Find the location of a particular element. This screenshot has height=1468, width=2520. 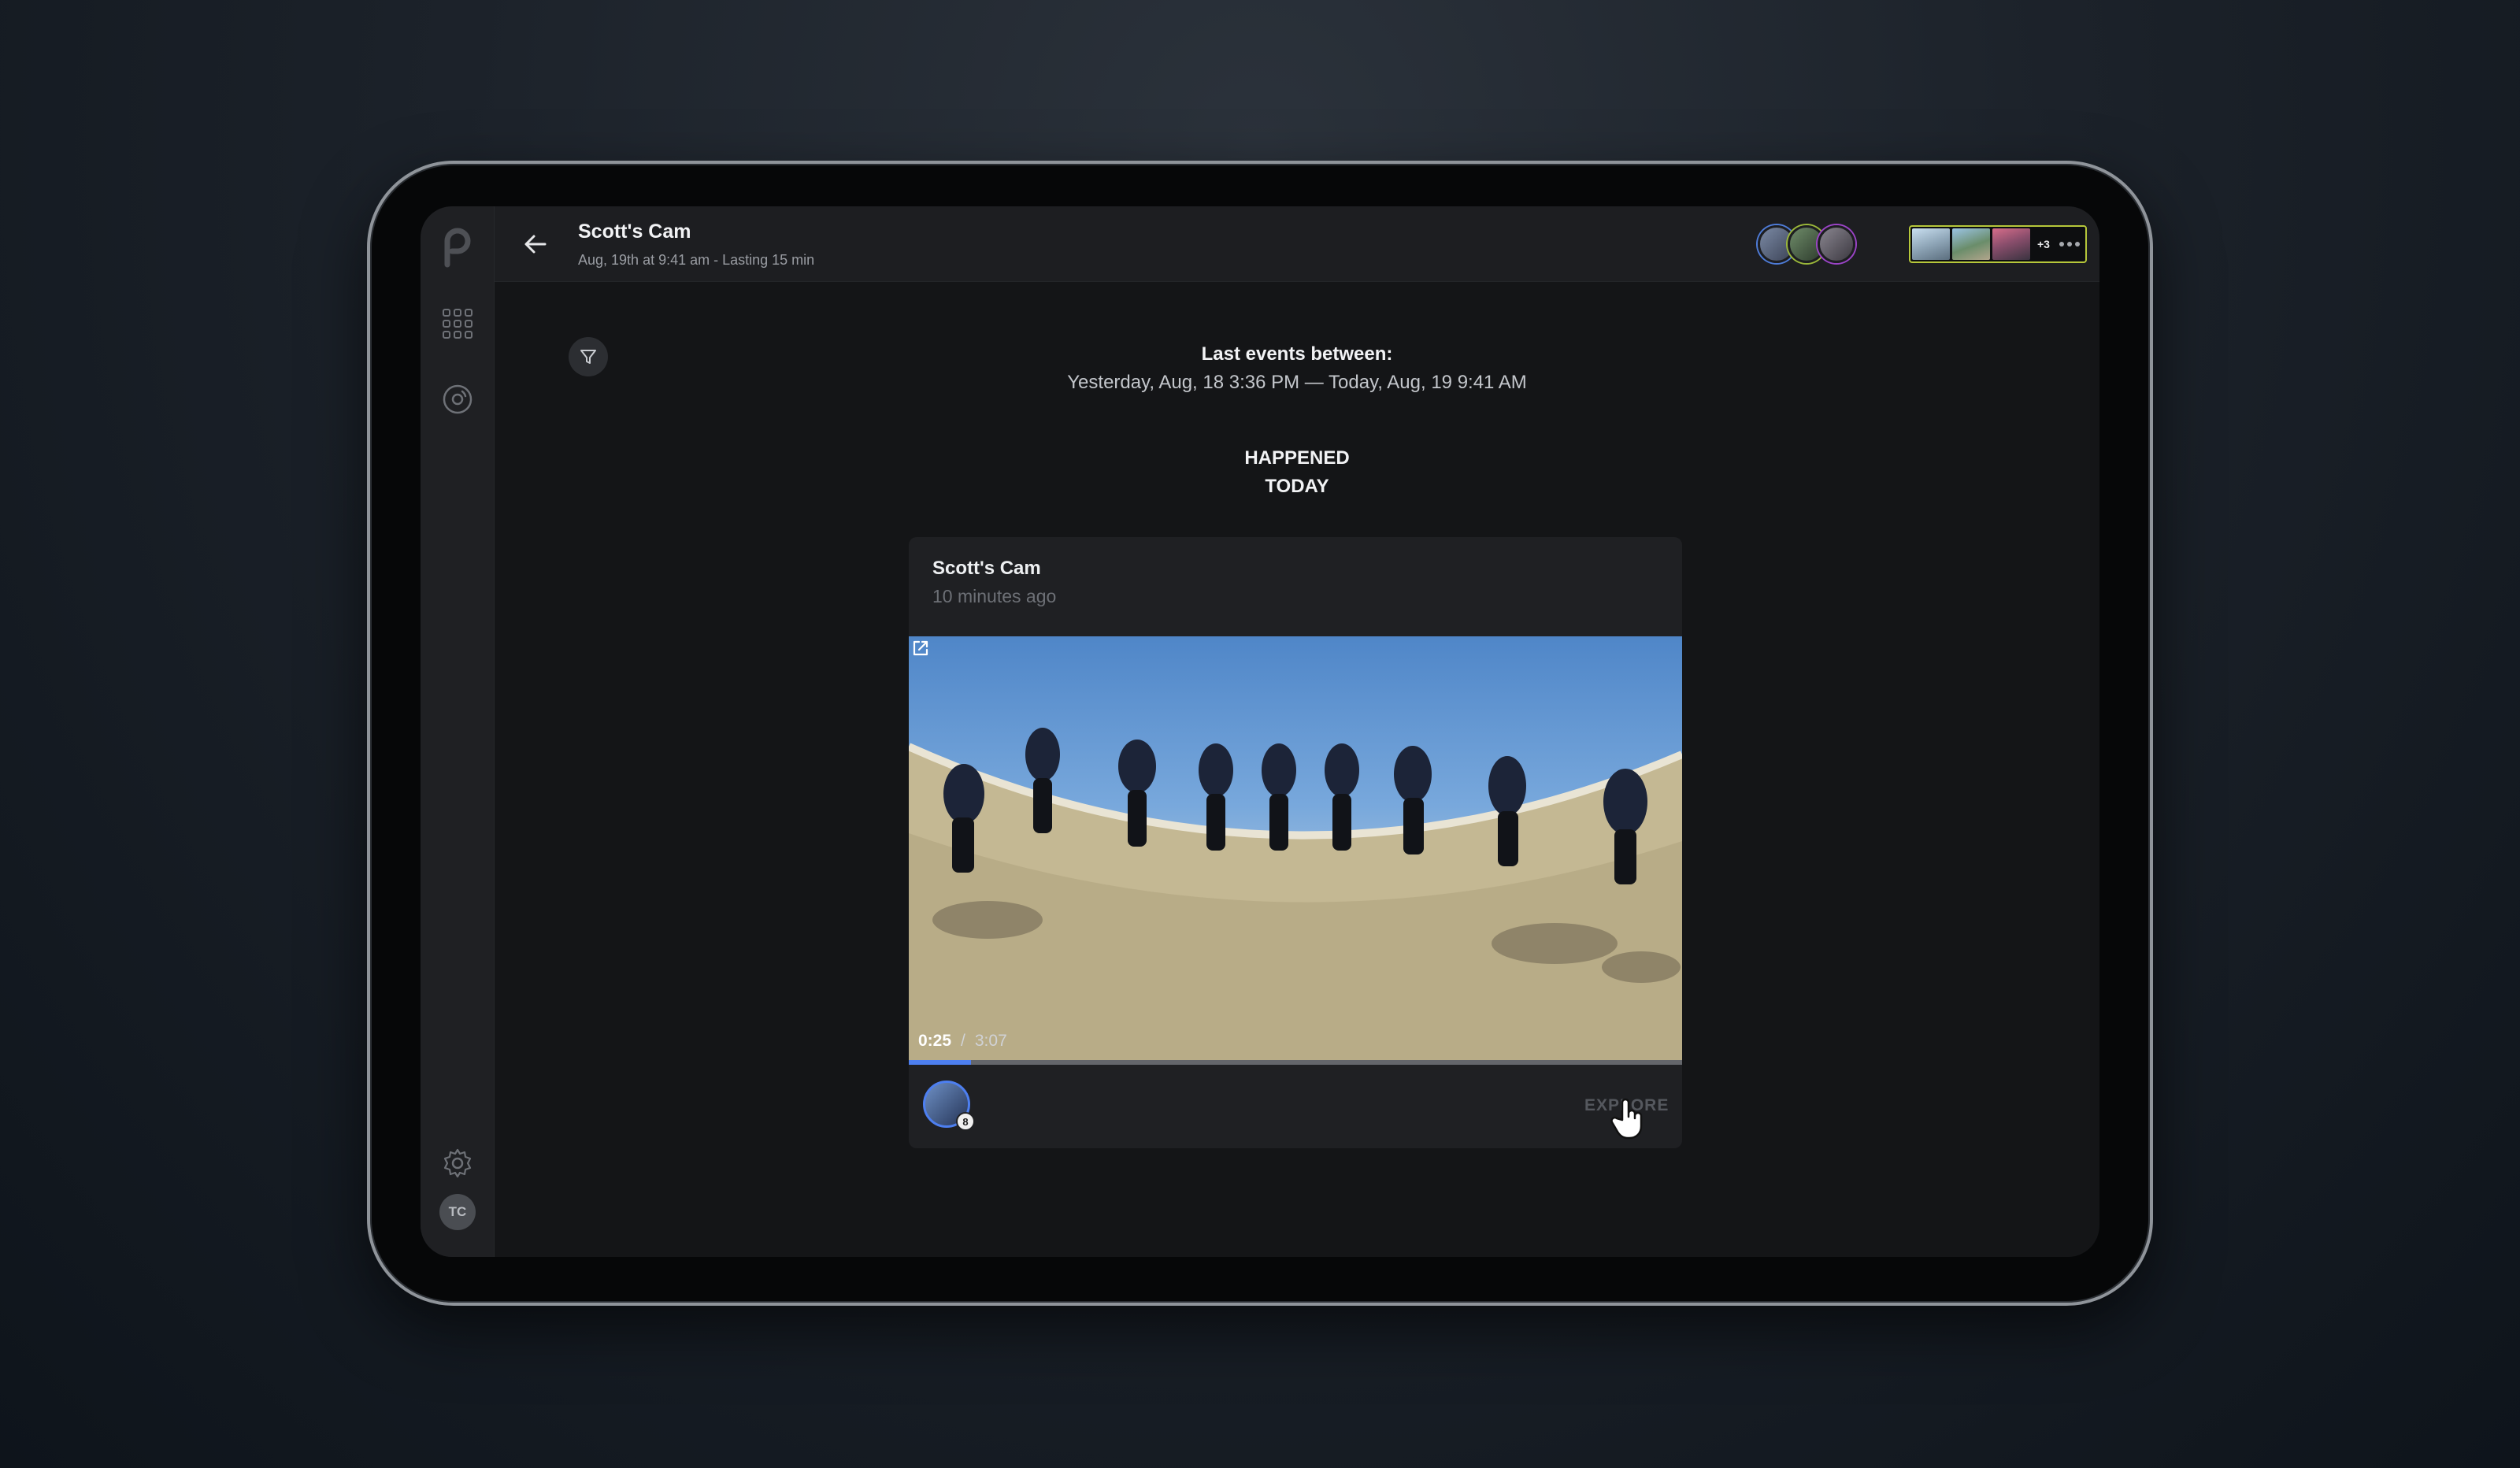

avatar is located at coordinates (1836, 244).